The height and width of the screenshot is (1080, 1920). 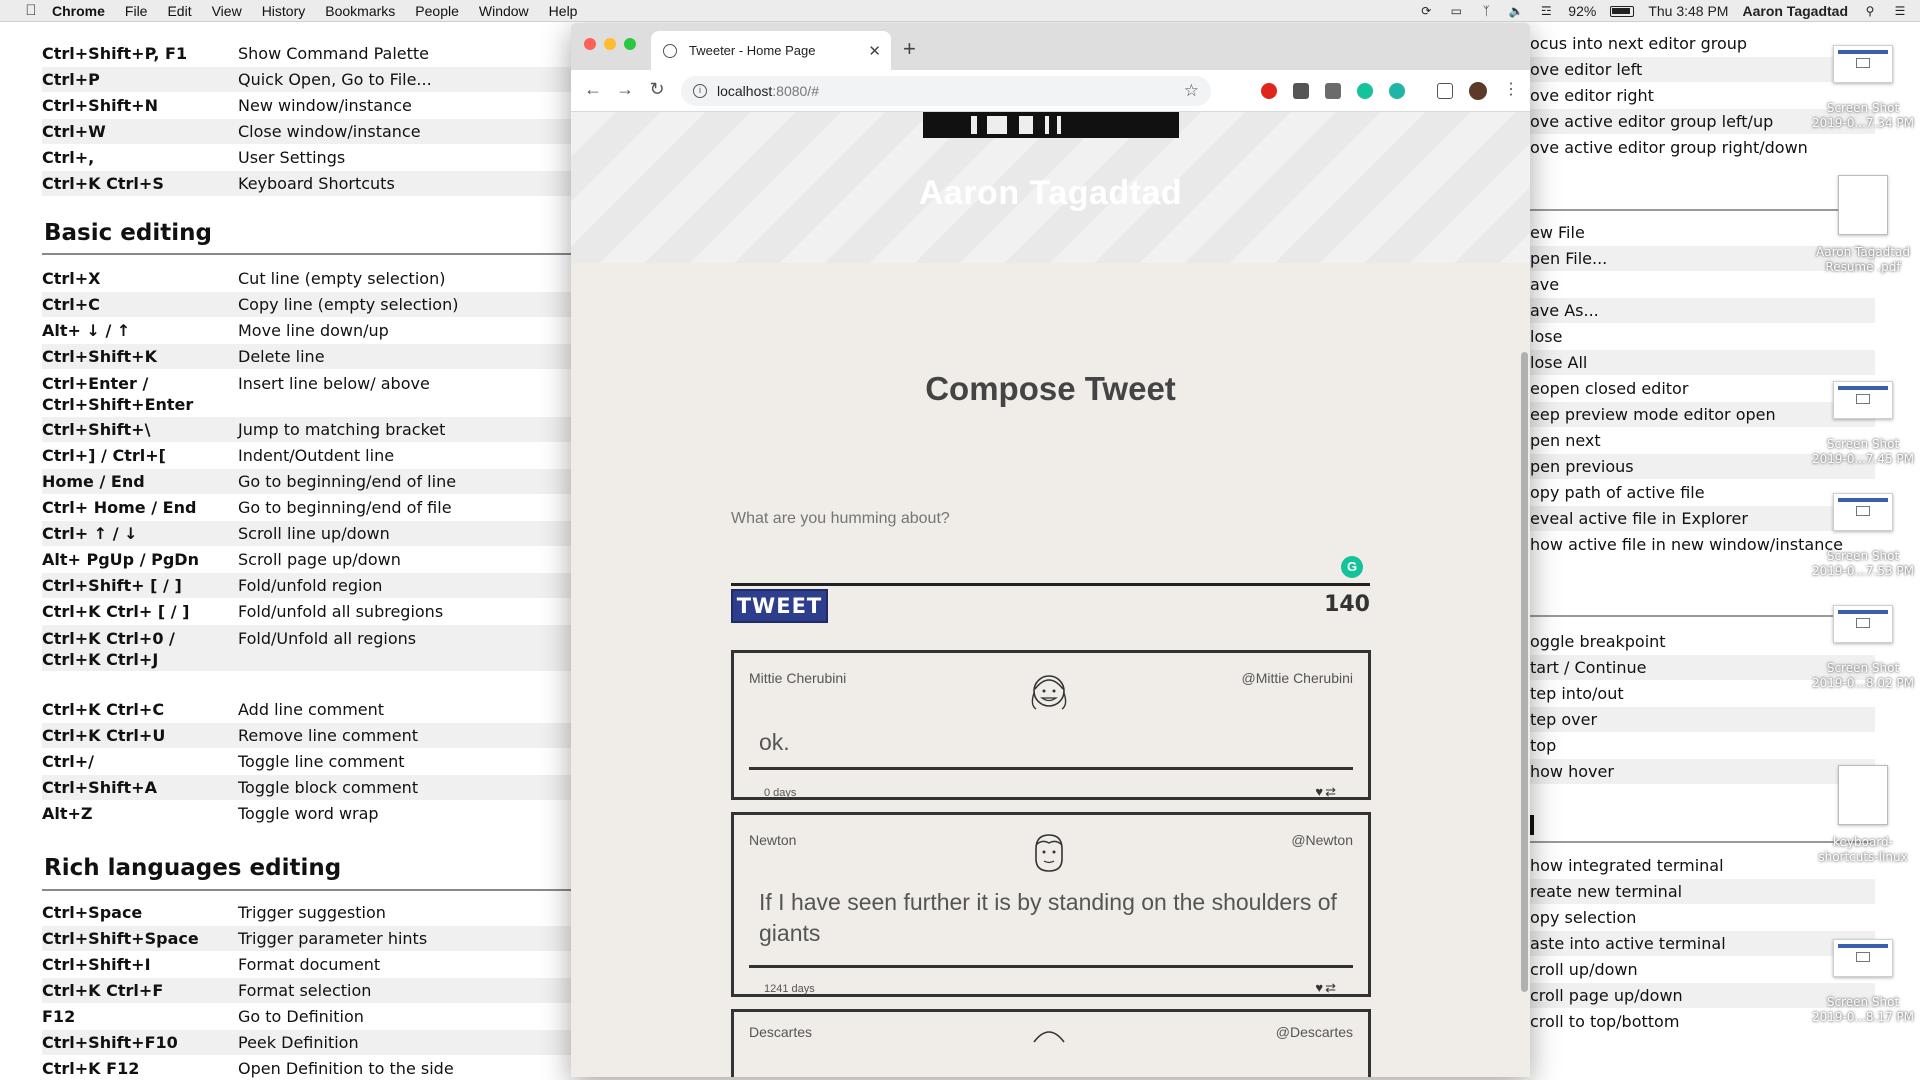 I want to click on menu-help: Help, so click(x=563, y=11).